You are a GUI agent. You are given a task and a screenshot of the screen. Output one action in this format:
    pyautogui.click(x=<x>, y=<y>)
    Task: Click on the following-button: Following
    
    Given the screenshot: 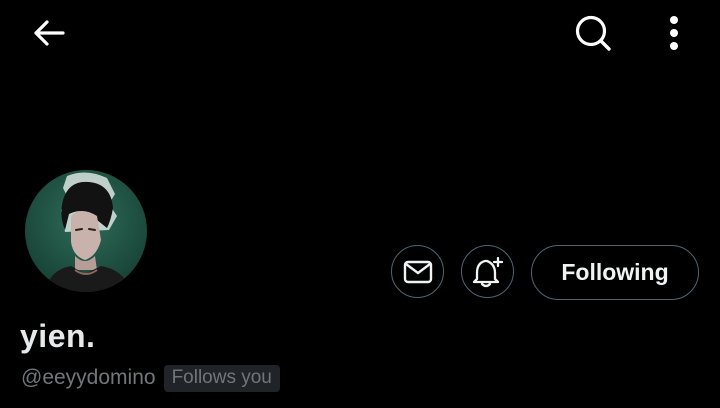 What is the action you would take?
    pyautogui.click(x=615, y=272)
    